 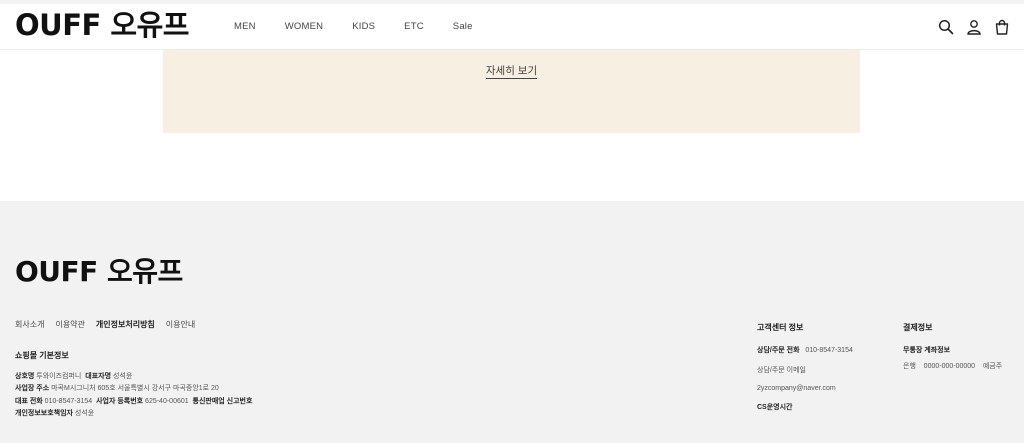 What do you see at coordinates (29, 324) in the screenshot?
I see `footer-link-about: 회사소개` at bounding box center [29, 324].